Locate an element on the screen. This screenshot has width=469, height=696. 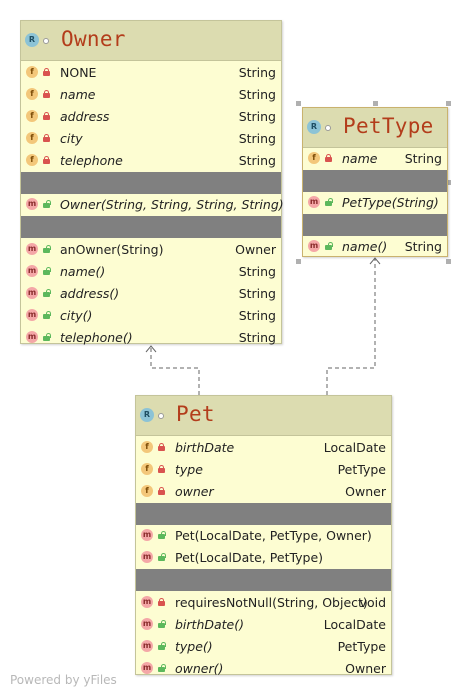
method-row: m requiresNotNull(String, Object) void is located at coordinates (263, 603).